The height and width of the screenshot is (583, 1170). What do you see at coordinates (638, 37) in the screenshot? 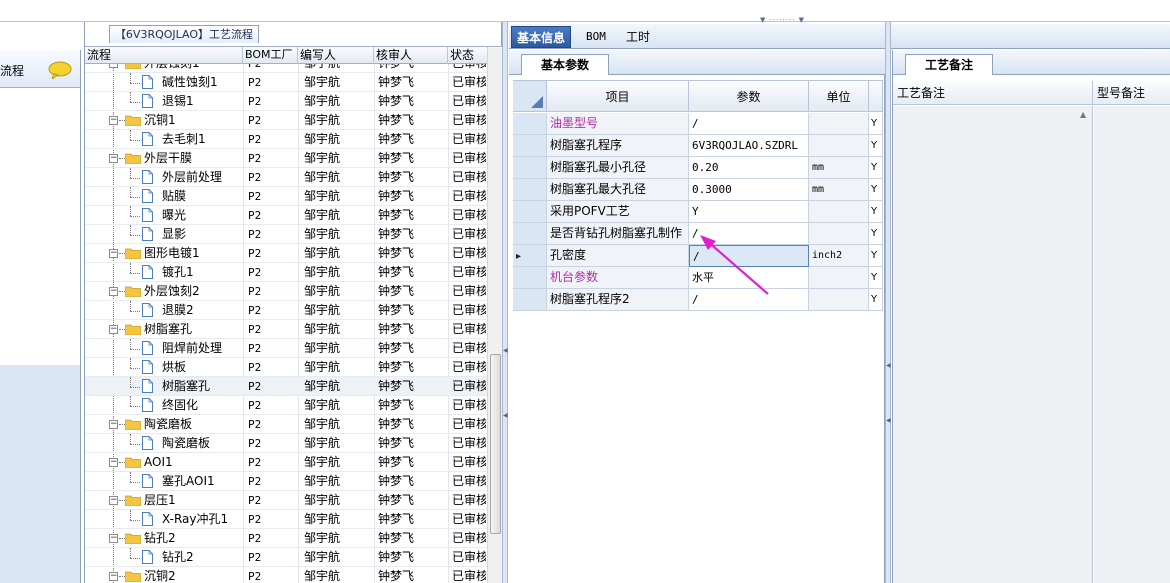
I see `tab-worktime: 工时` at bounding box center [638, 37].